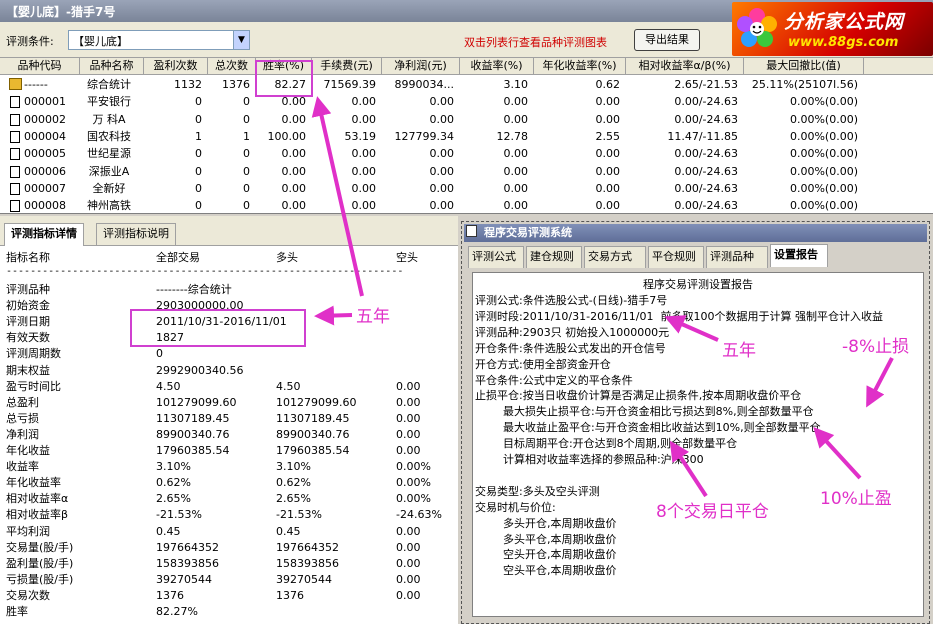 Image resolution: width=933 pixels, height=624 pixels. I want to click on table-cell: 12.78, so click(512, 136).